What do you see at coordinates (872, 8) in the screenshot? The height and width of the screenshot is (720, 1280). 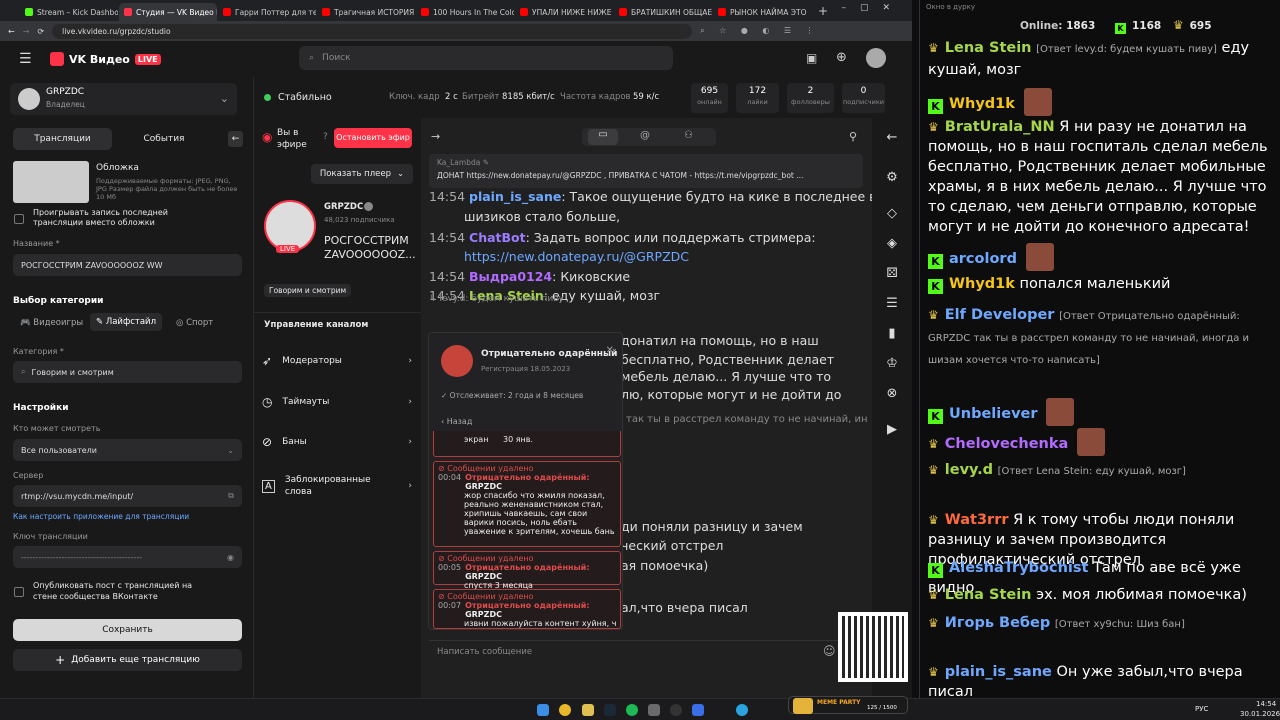 I see `window-controls: –▢✕` at bounding box center [872, 8].